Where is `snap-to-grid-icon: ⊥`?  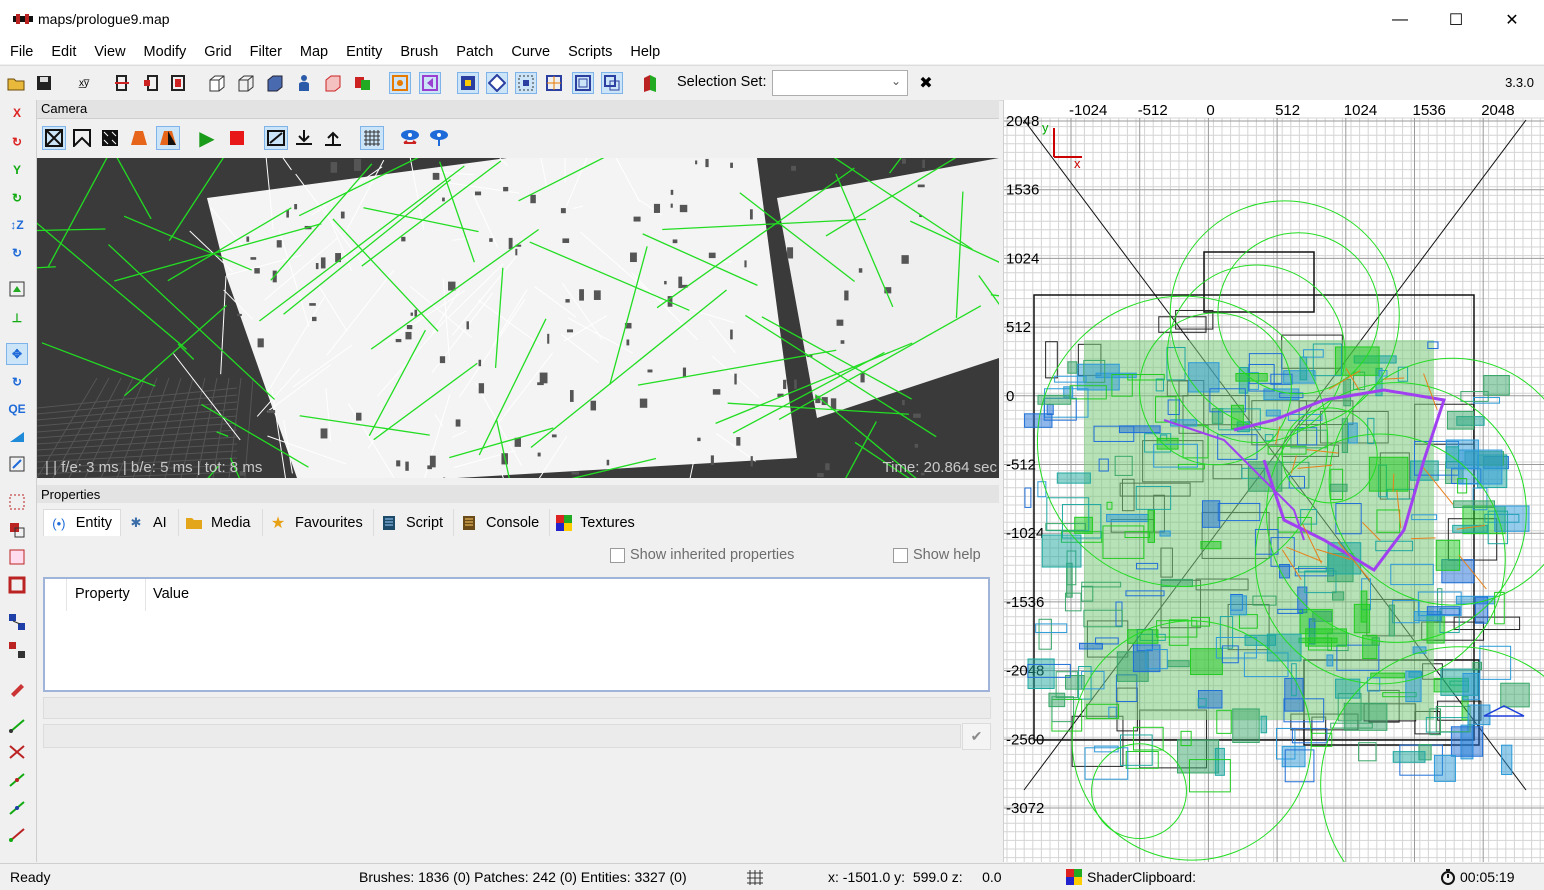 snap-to-grid-icon: ⊥ is located at coordinates (17, 318).